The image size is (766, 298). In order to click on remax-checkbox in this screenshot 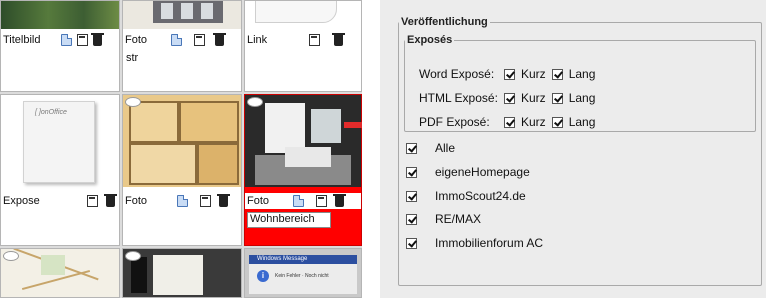, I will do `click(411, 219)`.